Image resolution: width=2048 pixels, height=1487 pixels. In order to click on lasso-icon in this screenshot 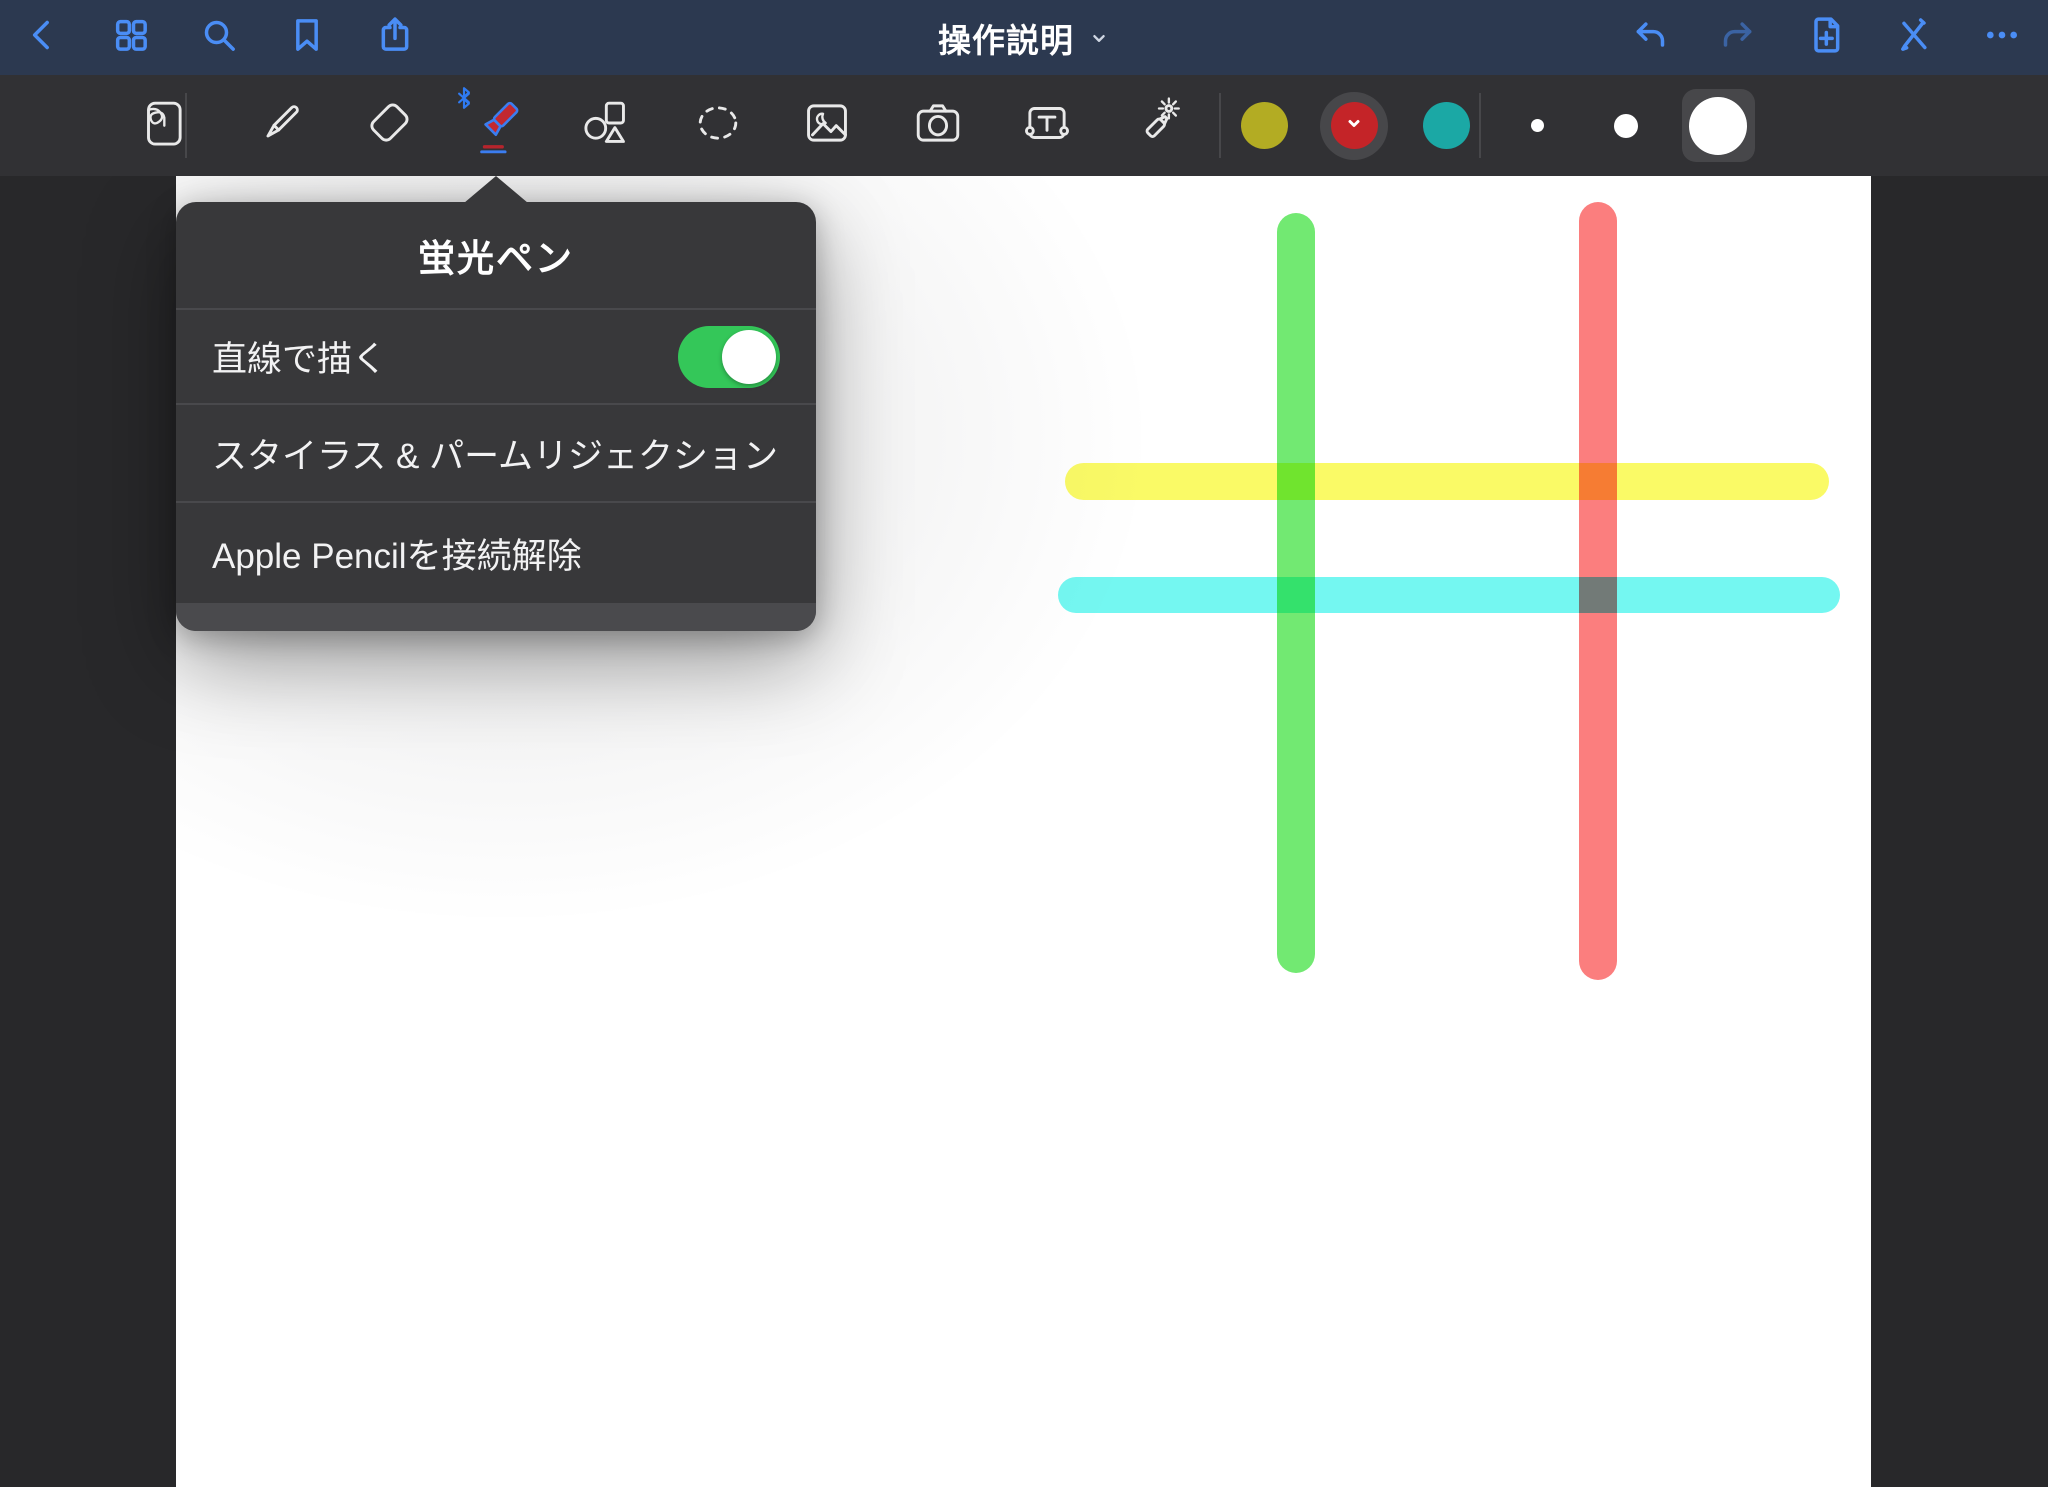, I will do `click(718, 125)`.